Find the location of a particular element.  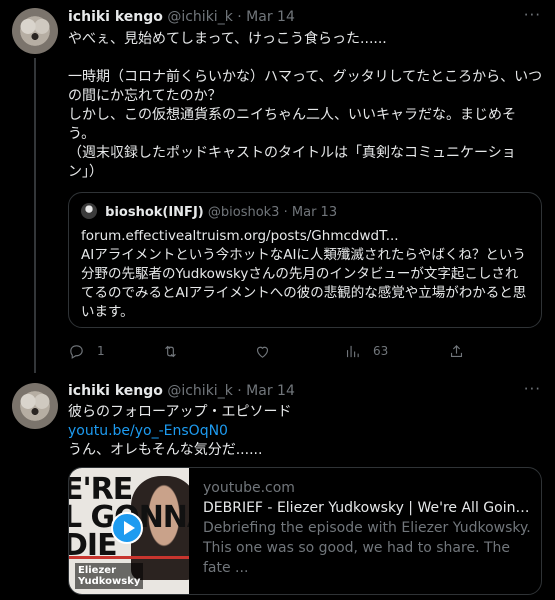

quoted-avatar is located at coordinates (89, 211).